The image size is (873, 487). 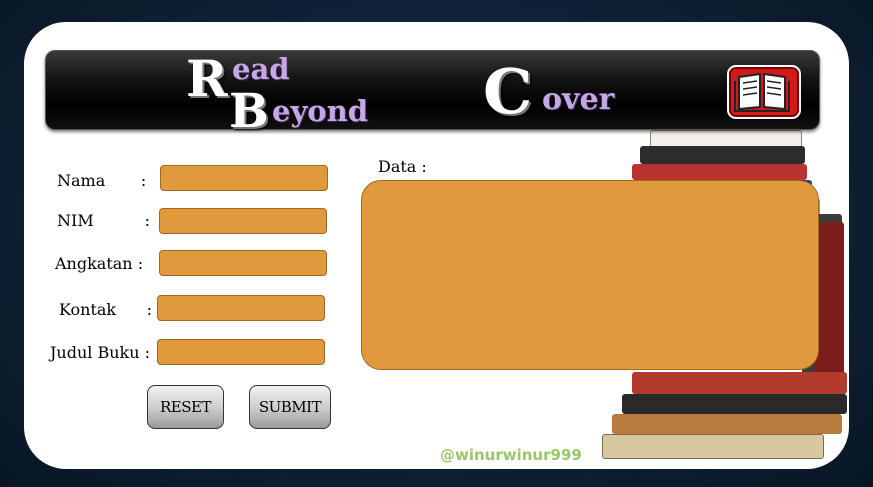 What do you see at coordinates (100, 352) in the screenshot?
I see `judul-buku-label: Judul Buku :` at bounding box center [100, 352].